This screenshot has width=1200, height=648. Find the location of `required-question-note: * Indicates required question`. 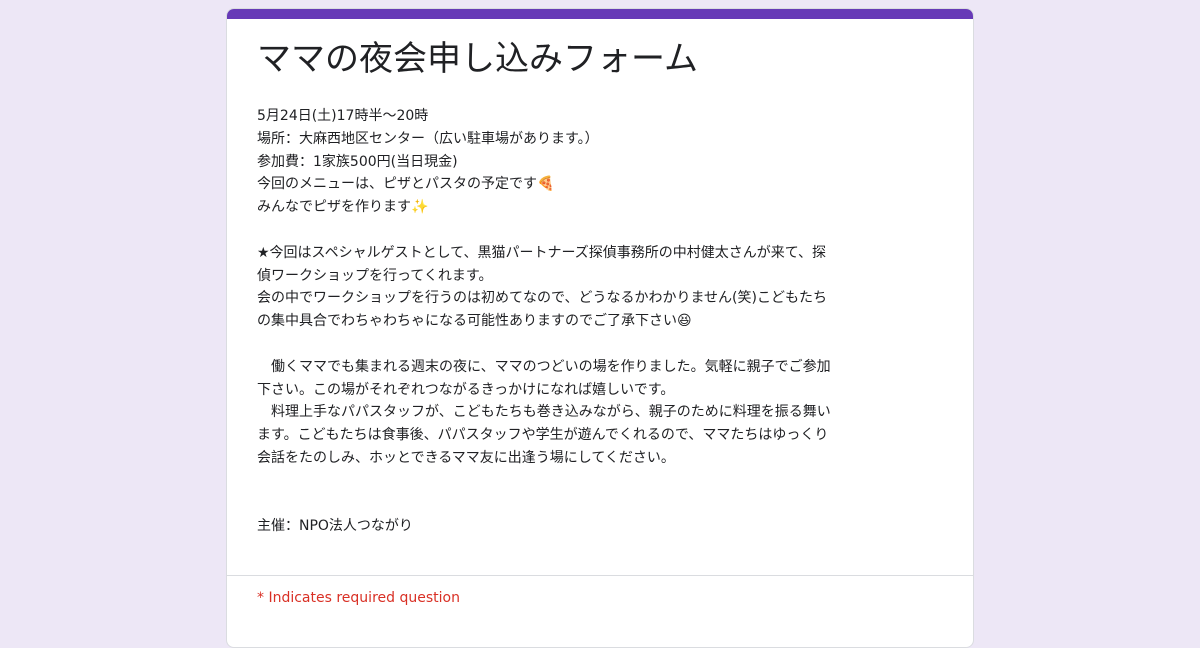

required-question-note: * Indicates required question is located at coordinates (358, 598).